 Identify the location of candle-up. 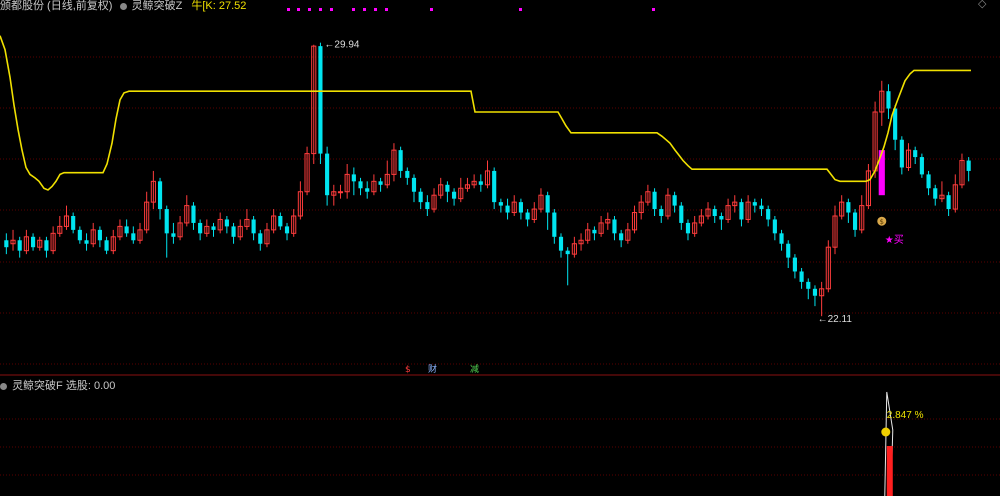
(340, 192).